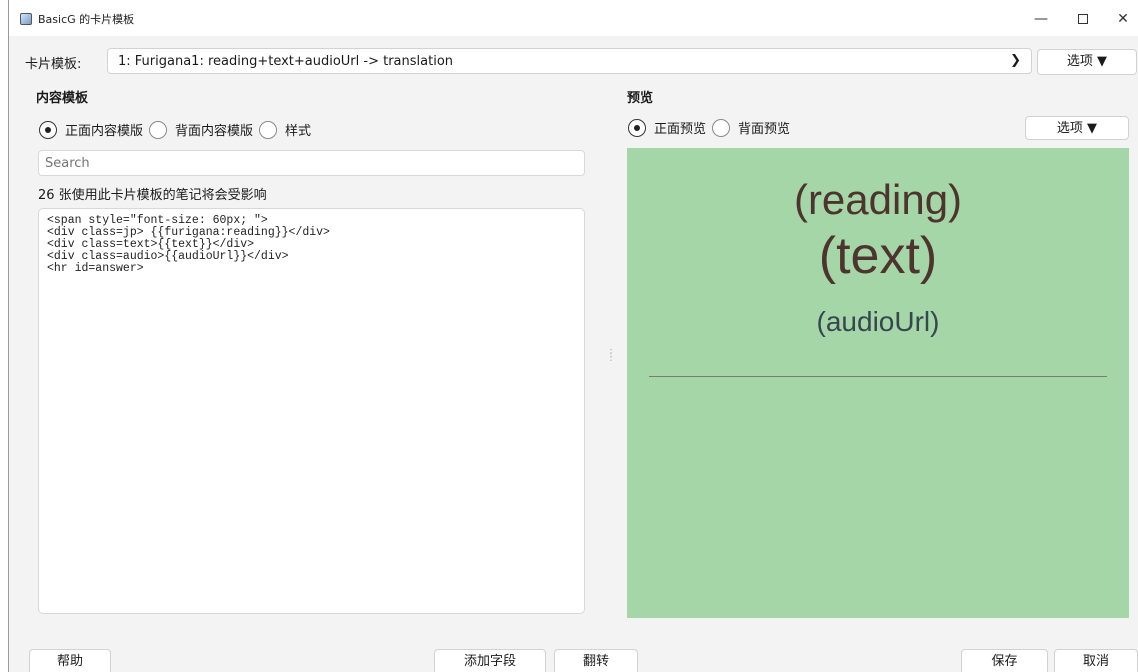 The image size is (1138, 672). I want to click on preview-options-button: 选项 ▼, so click(1077, 128).